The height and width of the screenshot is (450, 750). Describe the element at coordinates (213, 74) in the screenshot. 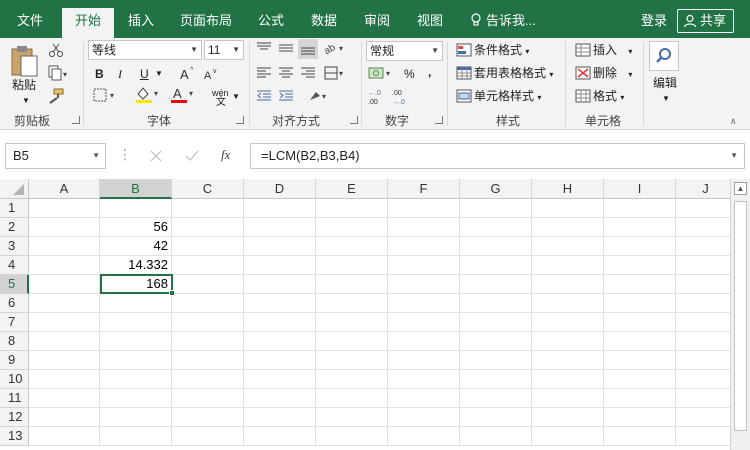

I see `decrease-font-icon: Av` at that location.